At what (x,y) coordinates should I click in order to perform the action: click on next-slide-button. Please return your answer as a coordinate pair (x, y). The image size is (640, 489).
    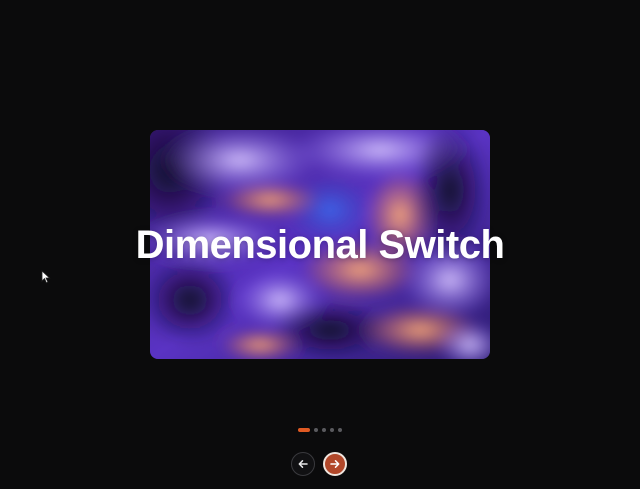
    Looking at the image, I should click on (335, 464).